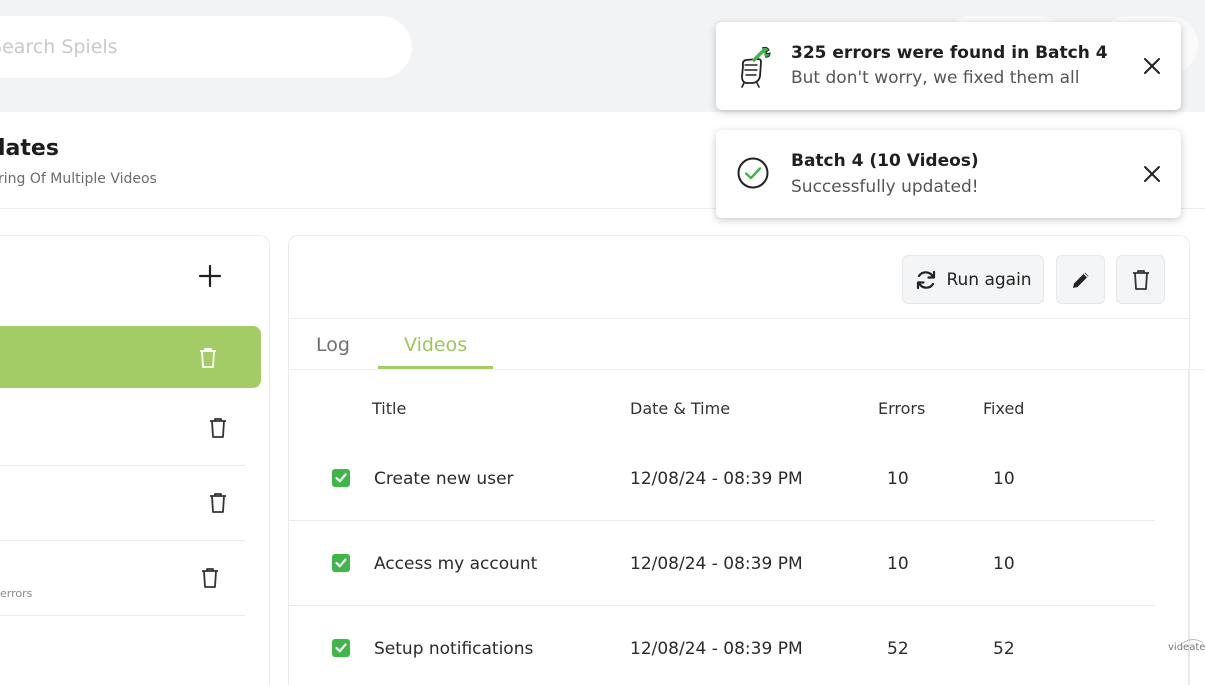 The height and width of the screenshot is (685, 1205). Describe the element at coordinates (885, 161) in the screenshot. I see `toast-title: Batch 4 (10 Videos)` at that location.